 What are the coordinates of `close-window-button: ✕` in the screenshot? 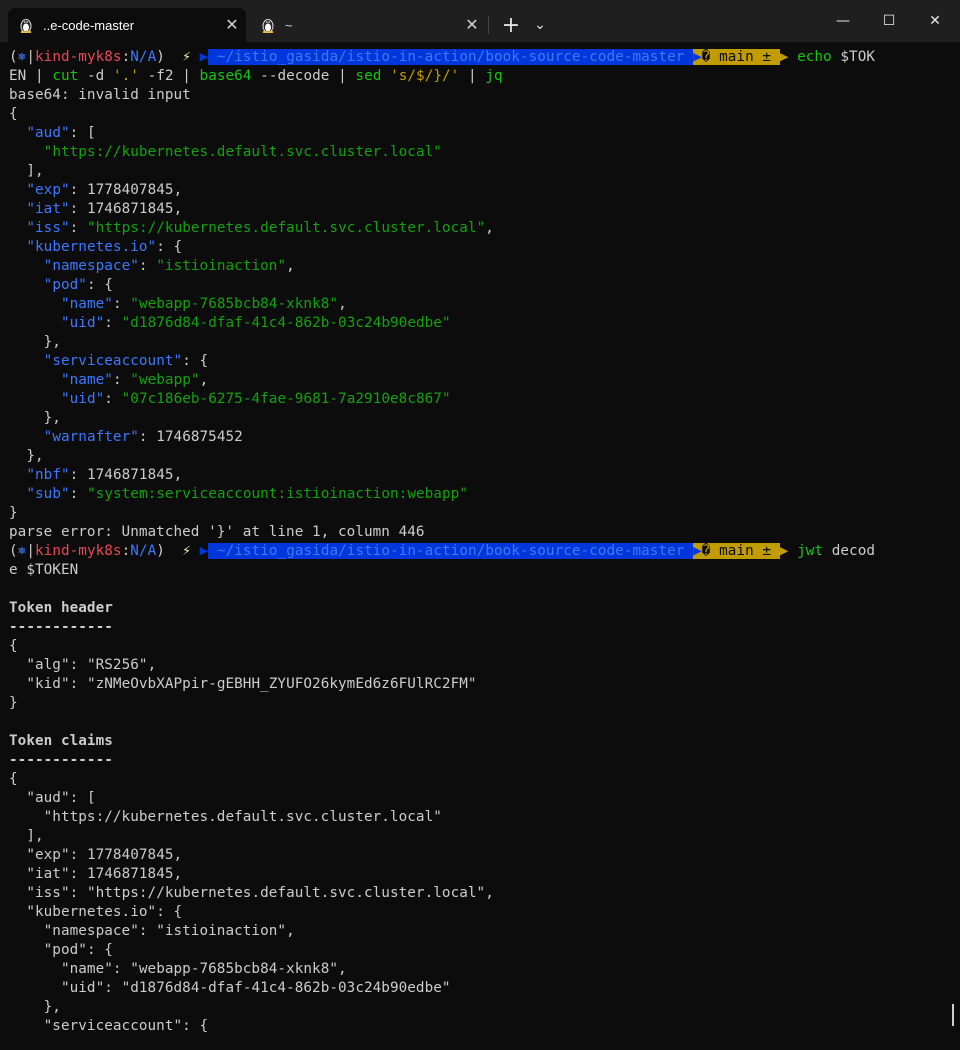 It's located at (935, 21).